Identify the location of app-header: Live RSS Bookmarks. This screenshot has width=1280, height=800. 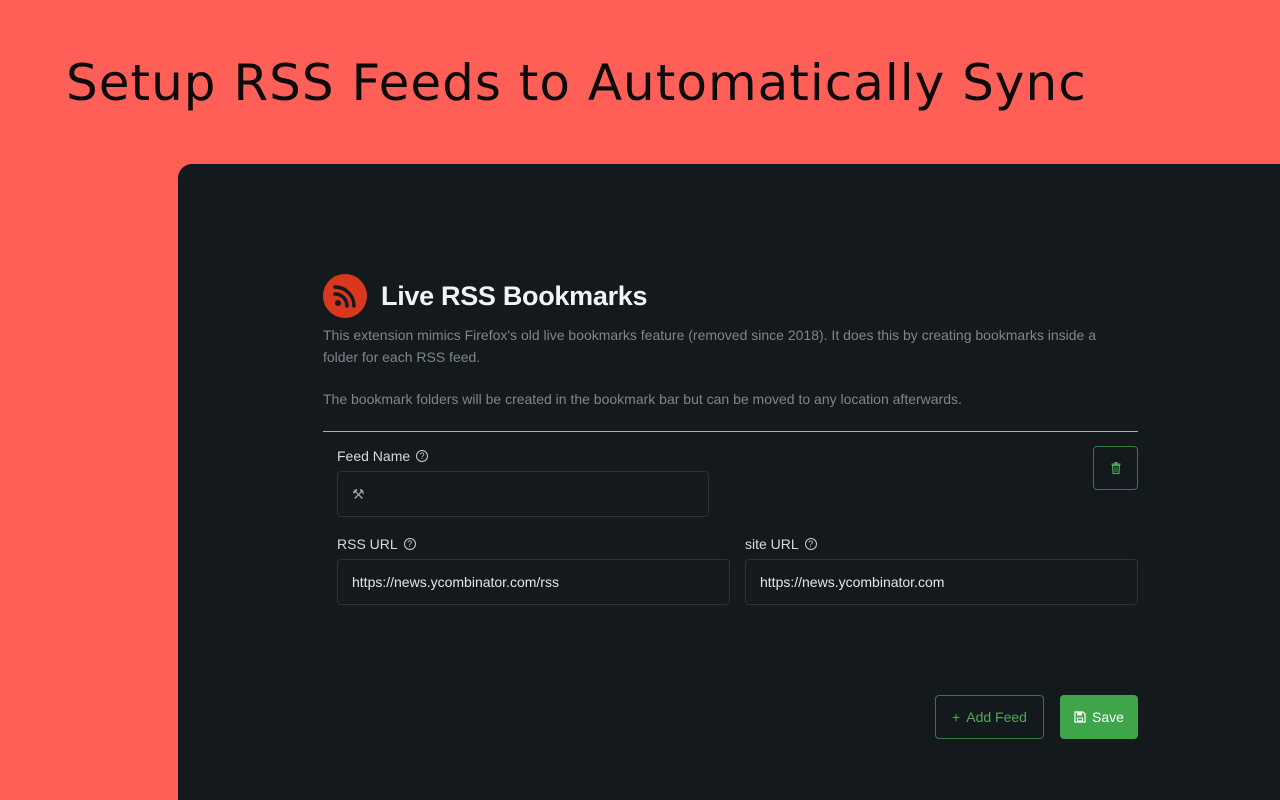
(485, 296).